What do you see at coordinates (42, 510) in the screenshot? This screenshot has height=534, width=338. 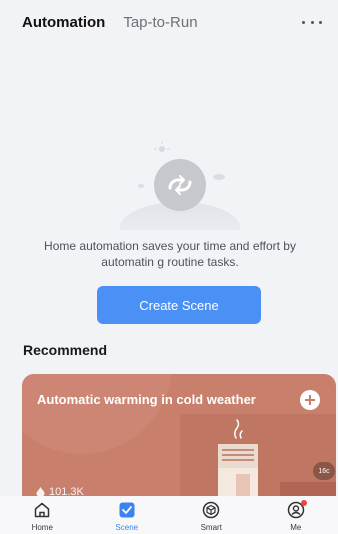 I see `home-icon` at bounding box center [42, 510].